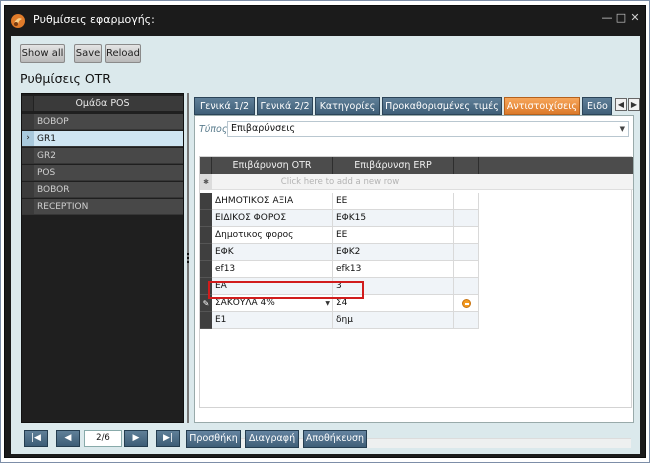 This screenshot has height=463, width=650. I want to click on type-select: Επιβαρύνσεις ▼, so click(428, 129).